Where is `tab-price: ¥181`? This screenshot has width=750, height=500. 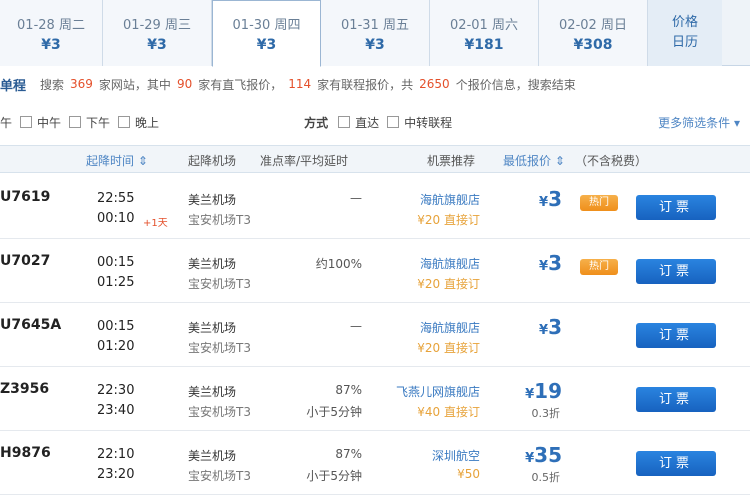 tab-price: ¥181 is located at coordinates (484, 44).